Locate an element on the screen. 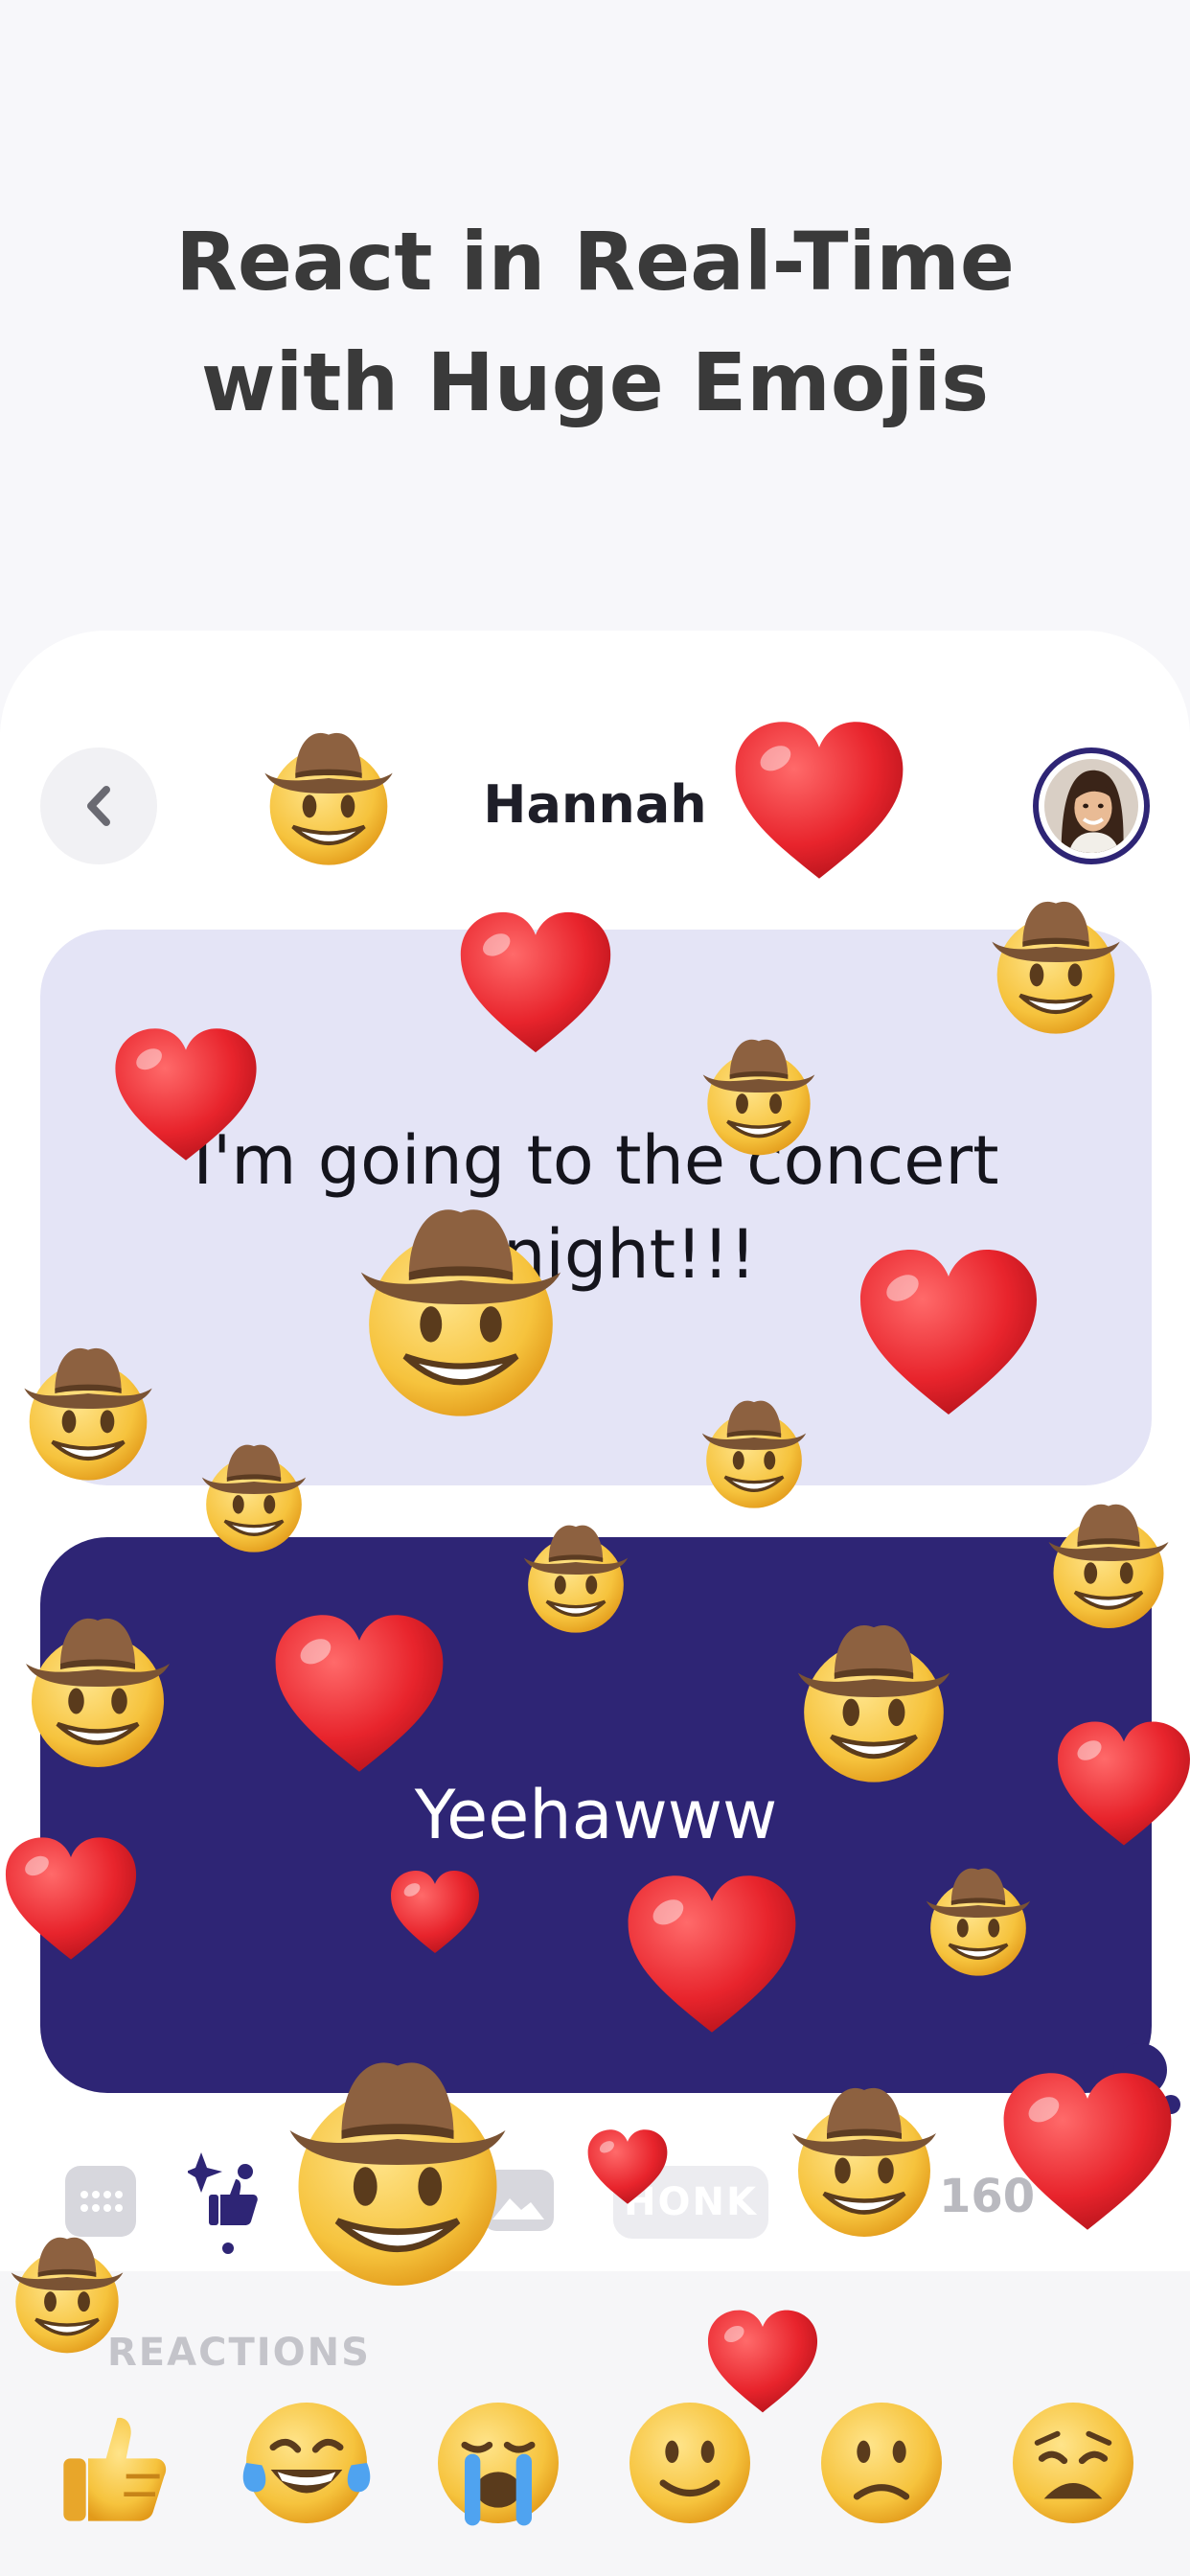 This screenshot has width=1190, height=2576. weary-icon is located at coordinates (1073, 2463).